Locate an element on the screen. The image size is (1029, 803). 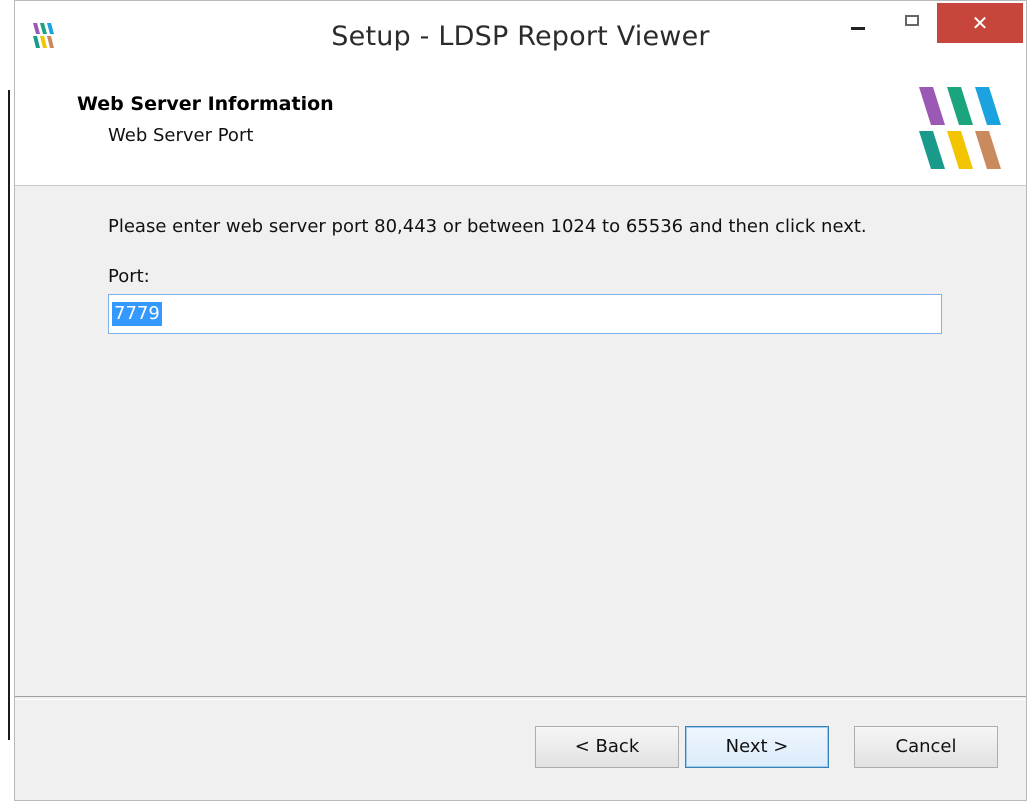
close-icon: ✕ is located at coordinates (980, 23).